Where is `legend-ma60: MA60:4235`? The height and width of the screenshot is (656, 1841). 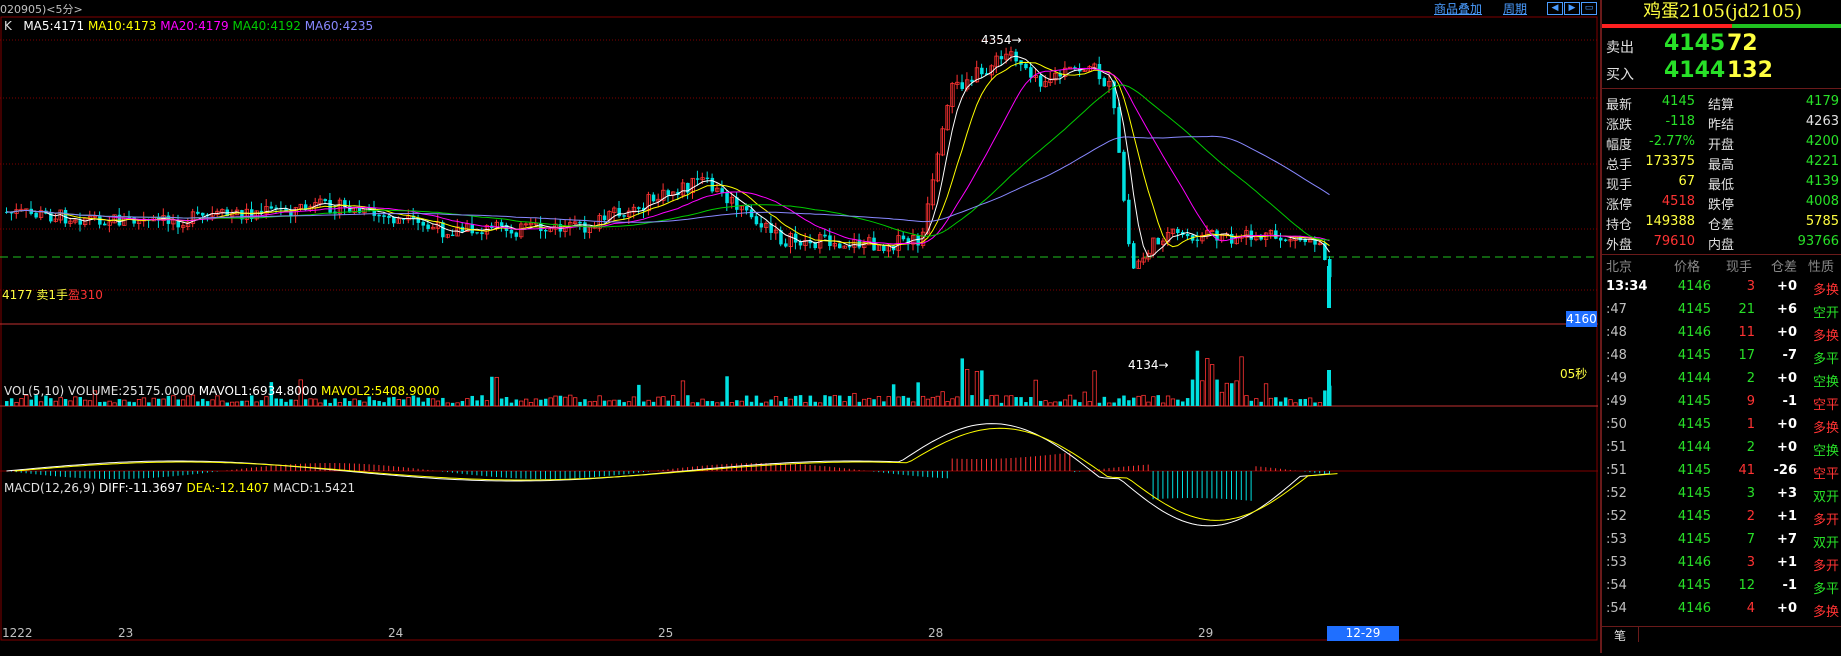 legend-ma60: MA60:4235 is located at coordinates (339, 26).